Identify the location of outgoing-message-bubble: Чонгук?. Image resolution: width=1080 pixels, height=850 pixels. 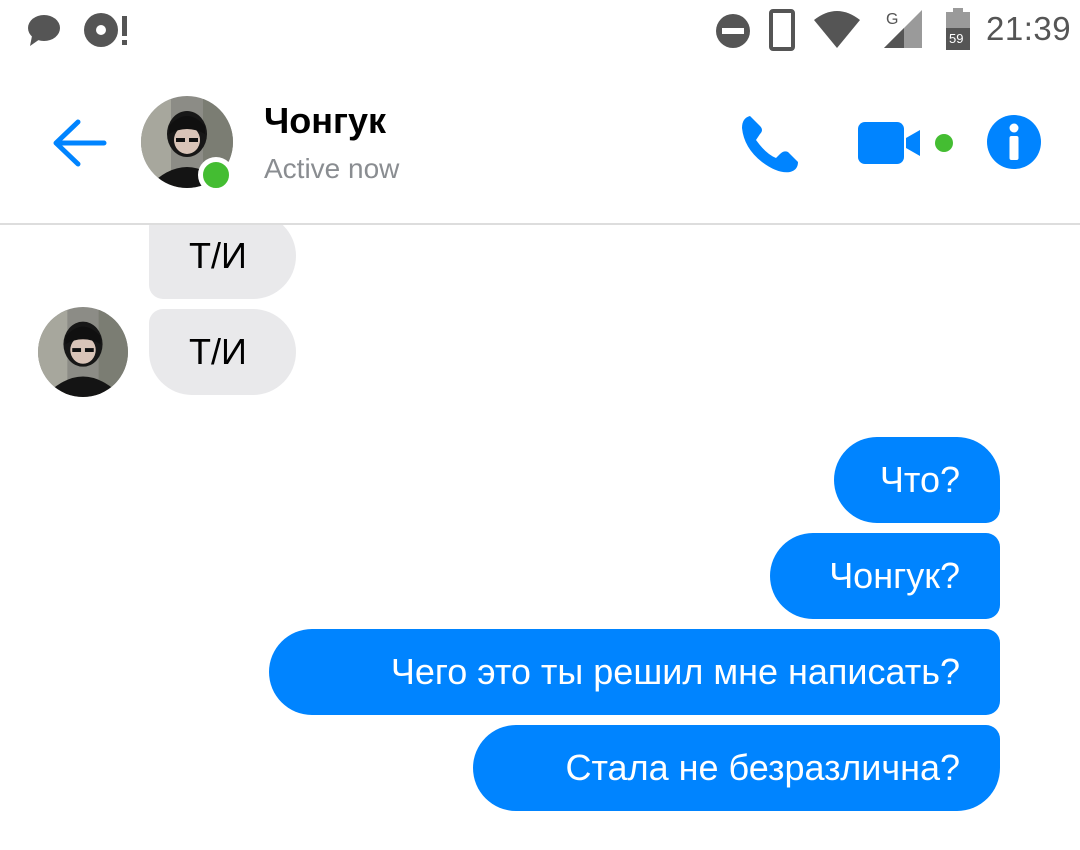
(885, 576).